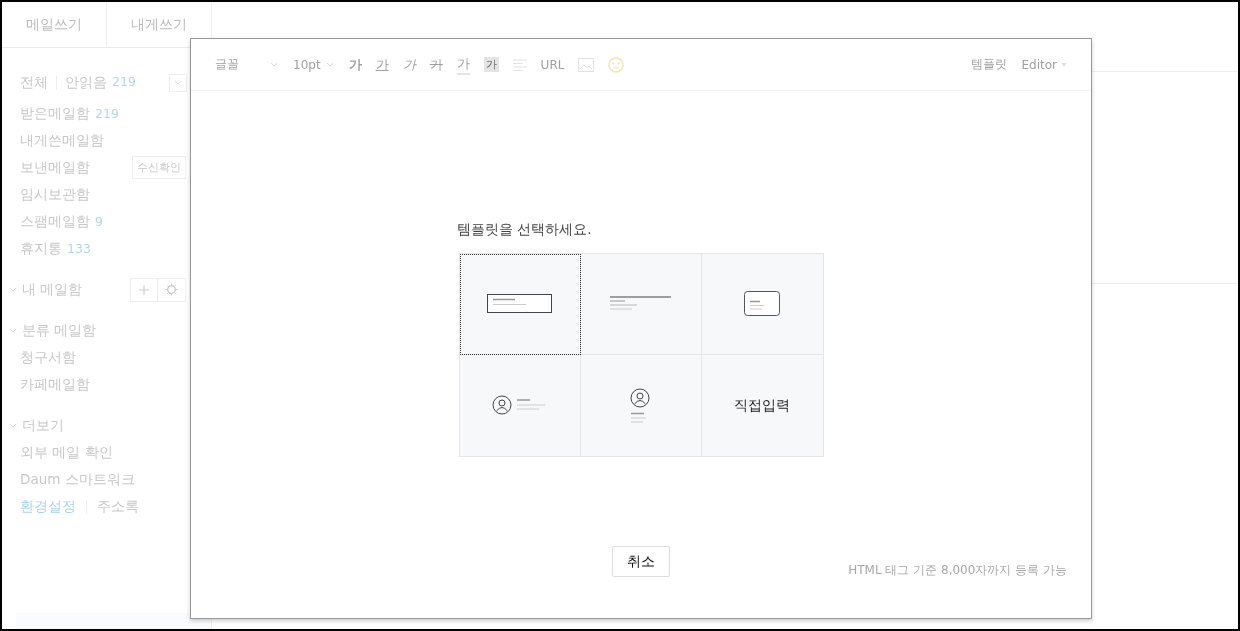 Image resolution: width=1240 pixels, height=631 pixels. Describe the element at coordinates (107, 113) in the screenshot. I see `folder-count: 219` at that location.